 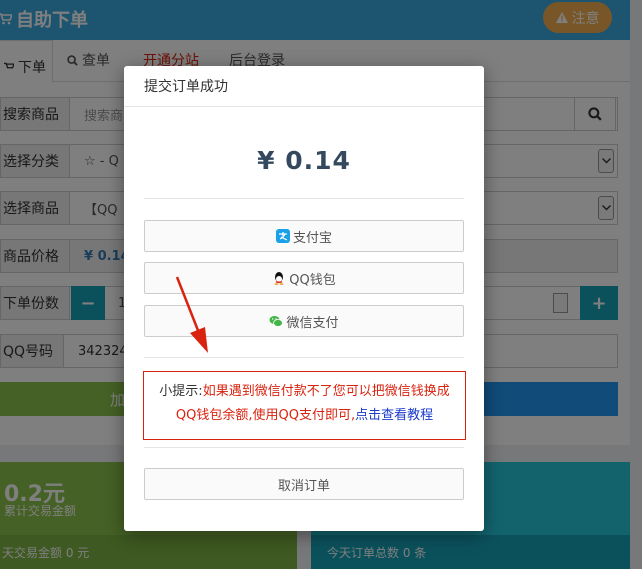 I want to click on tip-line-1: 小提示:如果遇到微信付款不了您可以把微信钱换成, so click(x=304, y=392).